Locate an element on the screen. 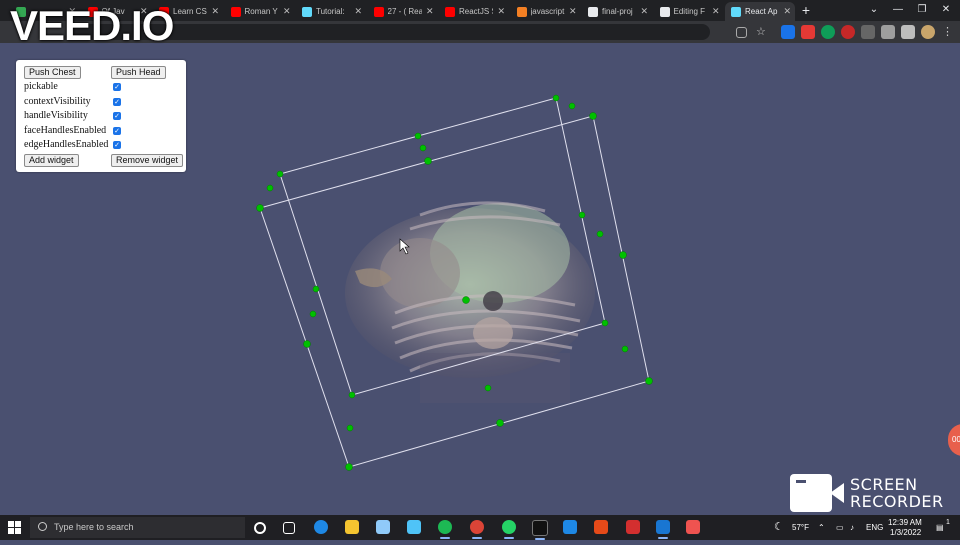 This screenshot has width=960, height=545. checkbox-context-visibility: ✓ is located at coordinates (117, 102).